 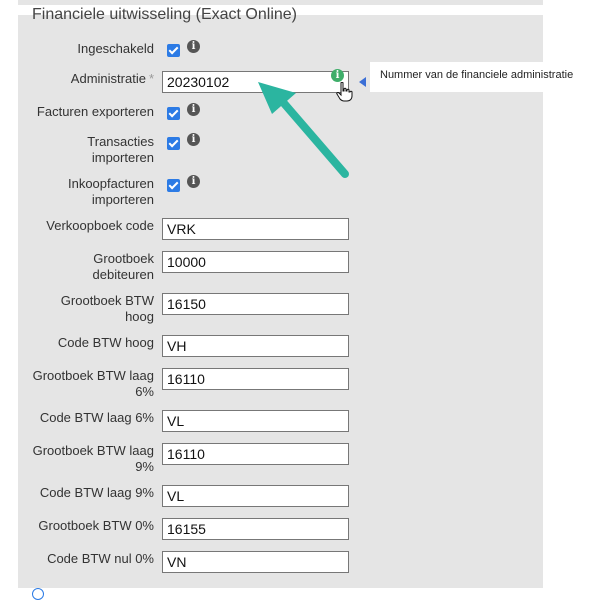 What do you see at coordinates (96, 525) in the screenshot?
I see `label-grootboek-btw-0: Grootboek BTW 0%` at bounding box center [96, 525].